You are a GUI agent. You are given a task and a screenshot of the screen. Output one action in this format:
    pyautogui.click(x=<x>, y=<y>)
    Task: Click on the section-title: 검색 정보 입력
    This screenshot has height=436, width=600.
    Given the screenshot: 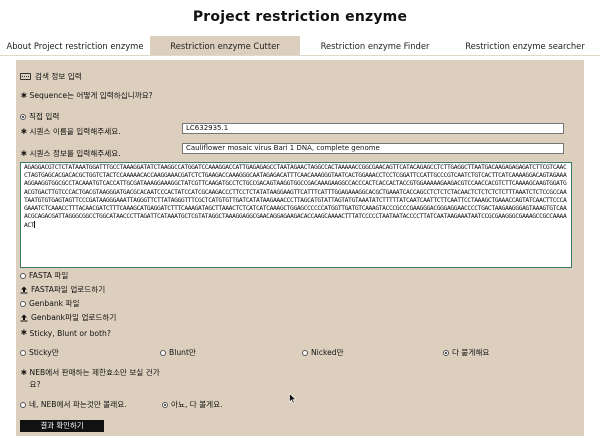 What is the action you would take?
    pyautogui.click(x=58, y=76)
    